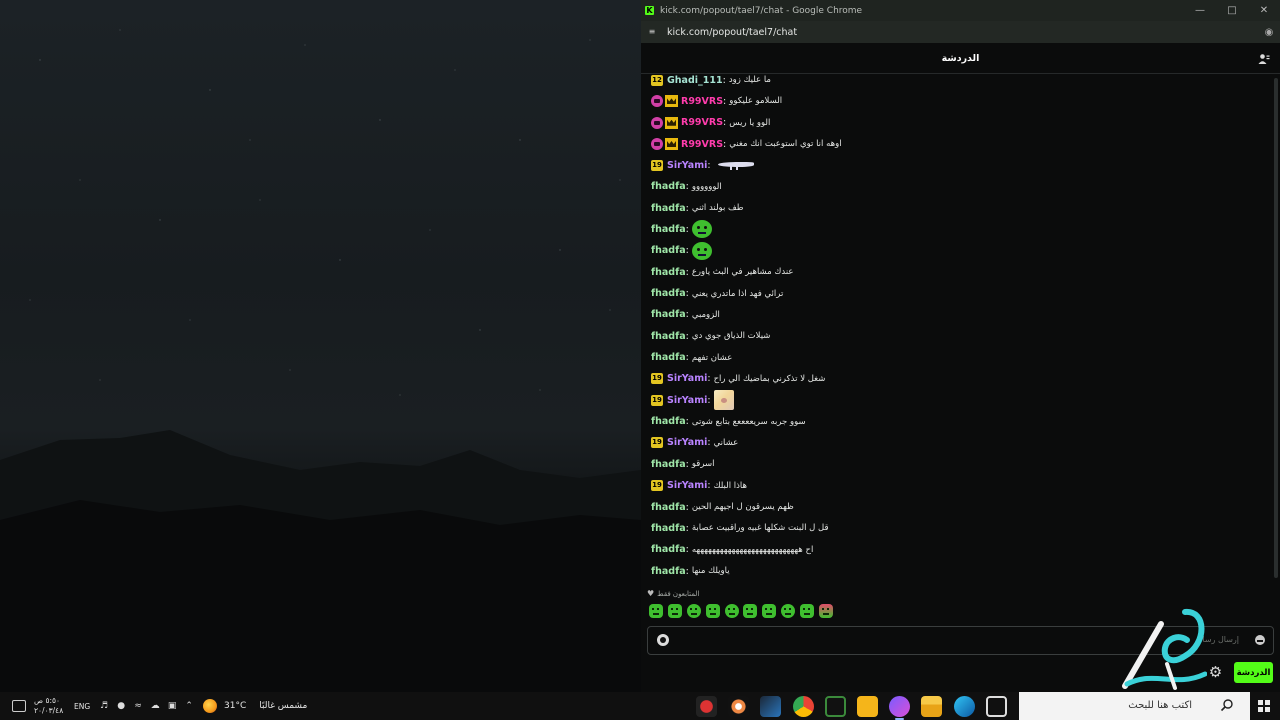 This screenshot has width=1280, height=720. Describe the element at coordinates (1164, 649) in the screenshot. I see `streamer-logo-watermark` at that location.